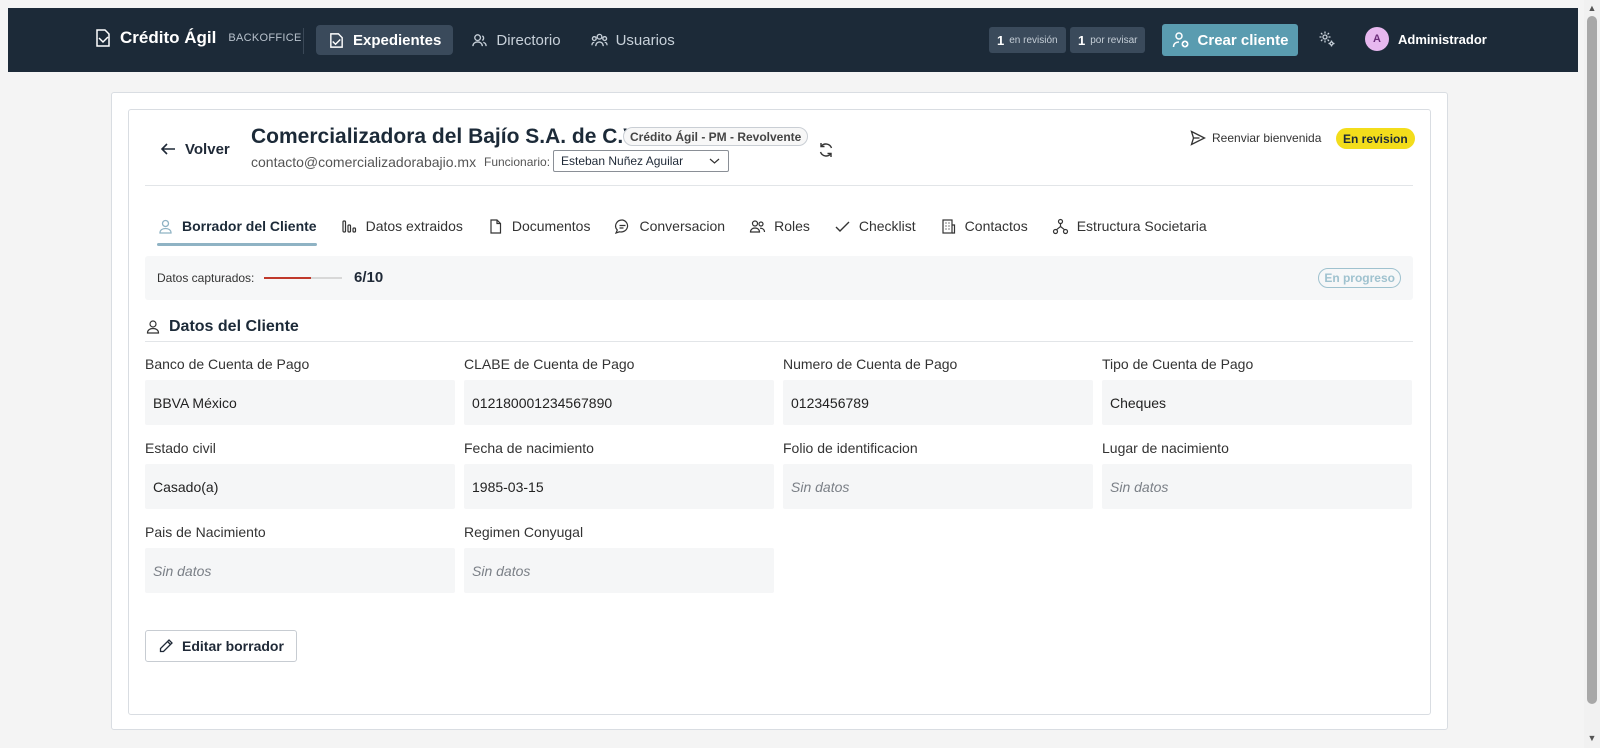  Describe the element at coordinates (1180, 40) in the screenshot. I see `add-user-icon` at that location.